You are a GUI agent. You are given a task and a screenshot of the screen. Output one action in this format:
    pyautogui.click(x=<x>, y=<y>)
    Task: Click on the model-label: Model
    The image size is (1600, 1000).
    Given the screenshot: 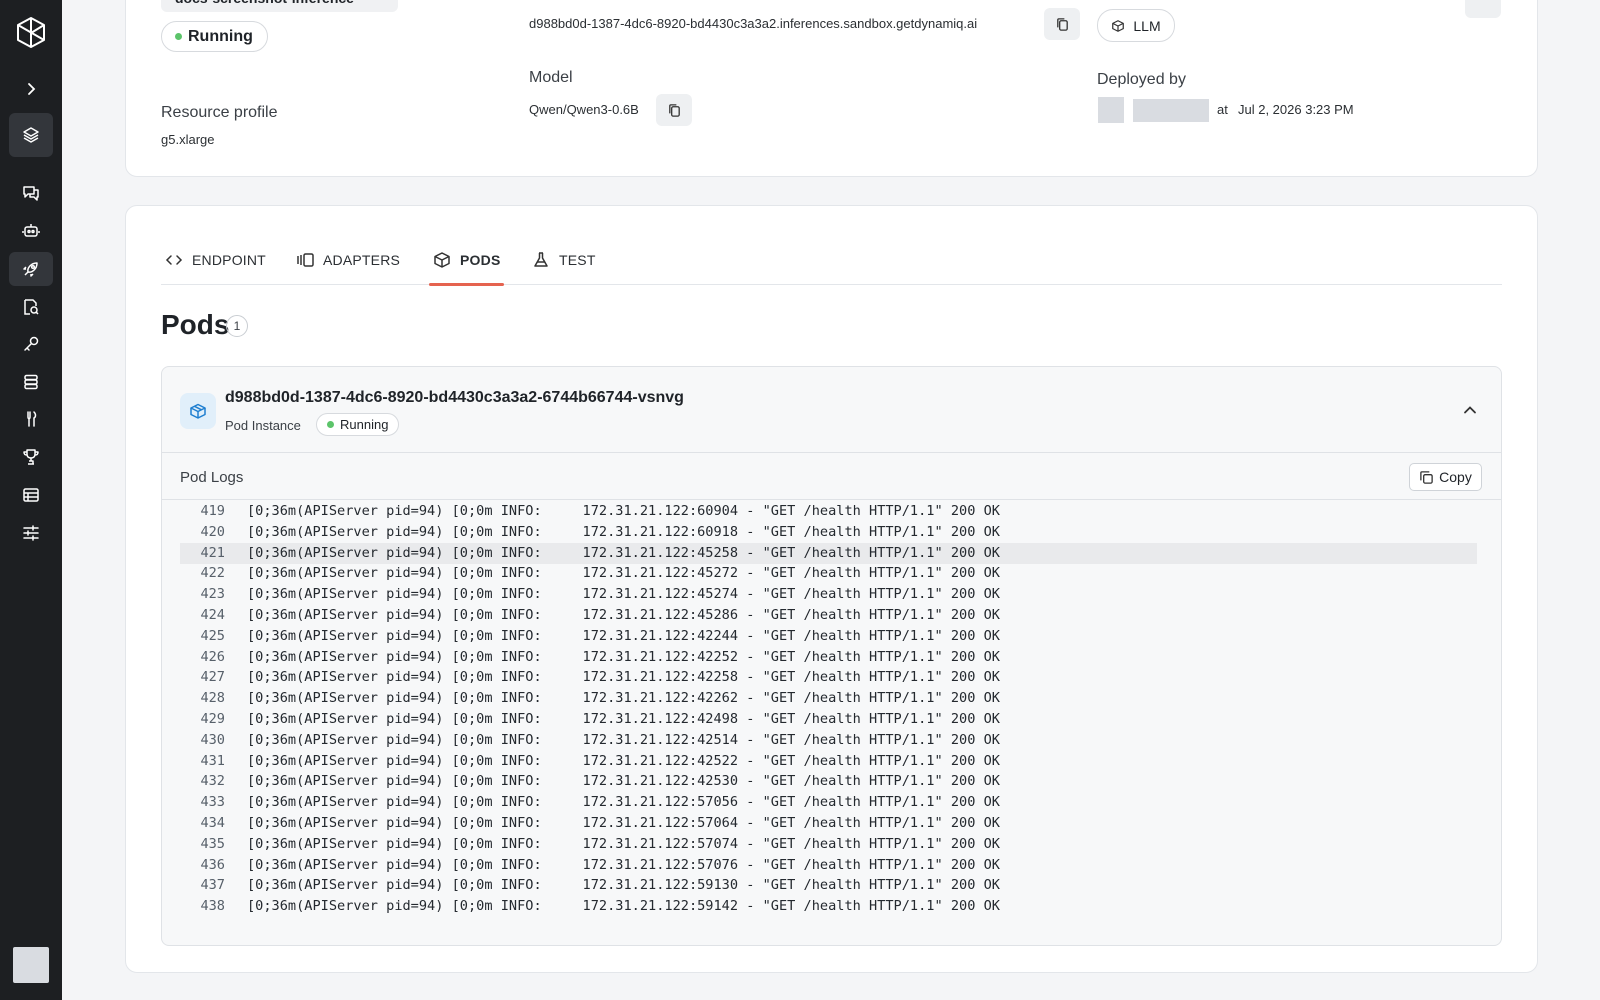 What is the action you would take?
    pyautogui.click(x=551, y=77)
    